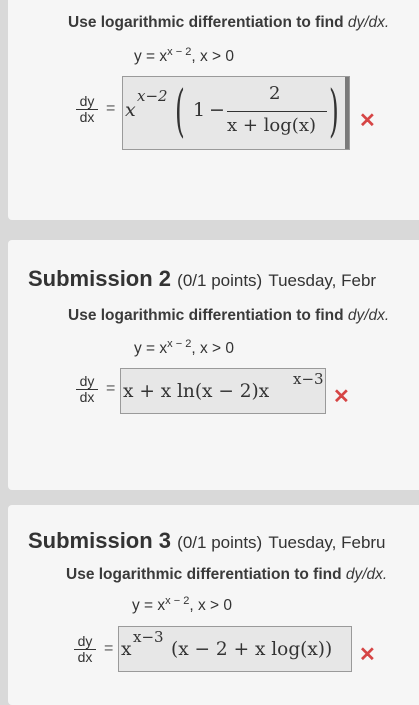  Describe the element at coordinates (196, 391) in the screenshot. I see `answer-expression: x + x ln(x − 2)x` at that location.